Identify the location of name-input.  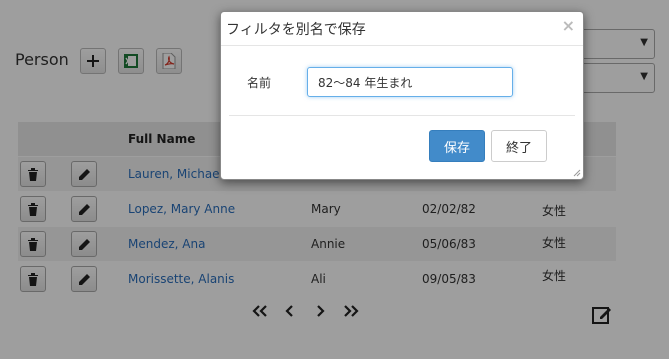
(410, 82).